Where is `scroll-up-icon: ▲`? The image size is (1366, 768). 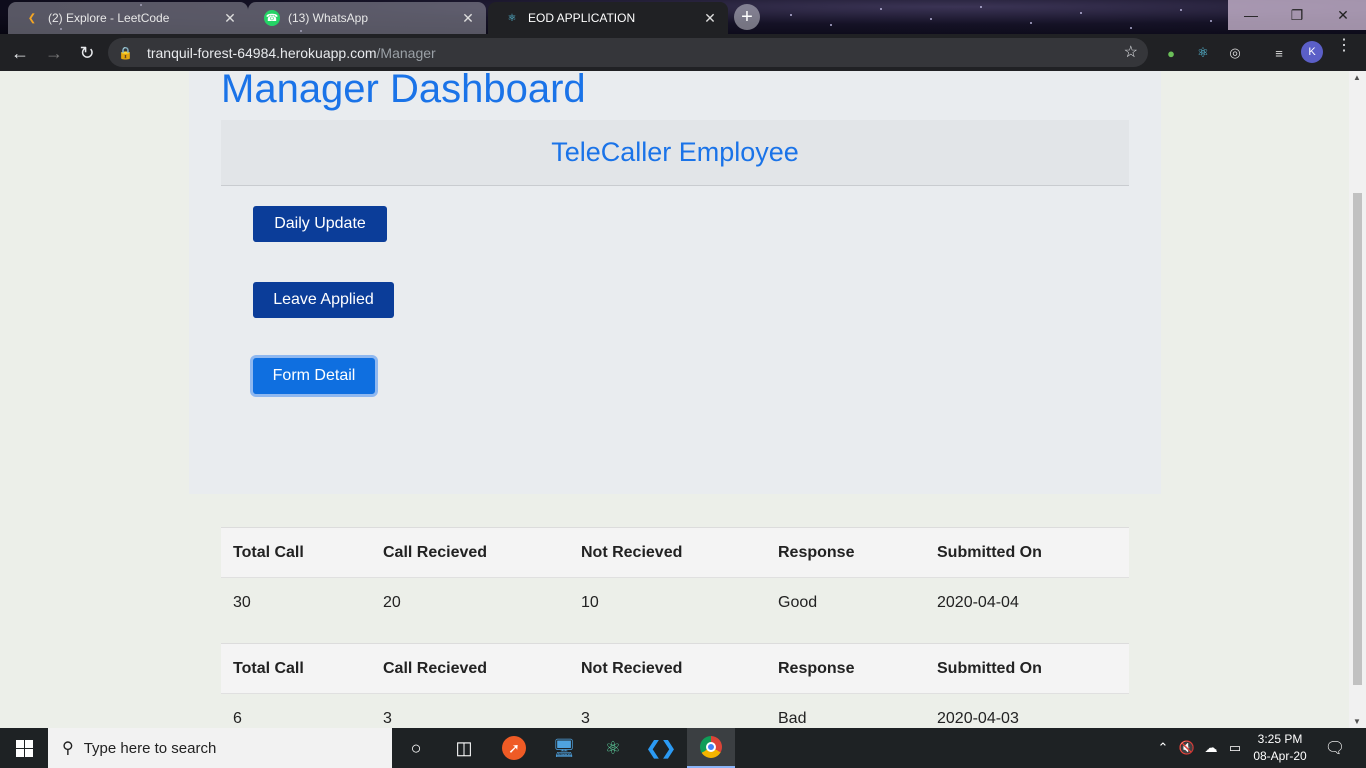 scroll-up-icon: ▲ is located at coordinates (1357, 77).